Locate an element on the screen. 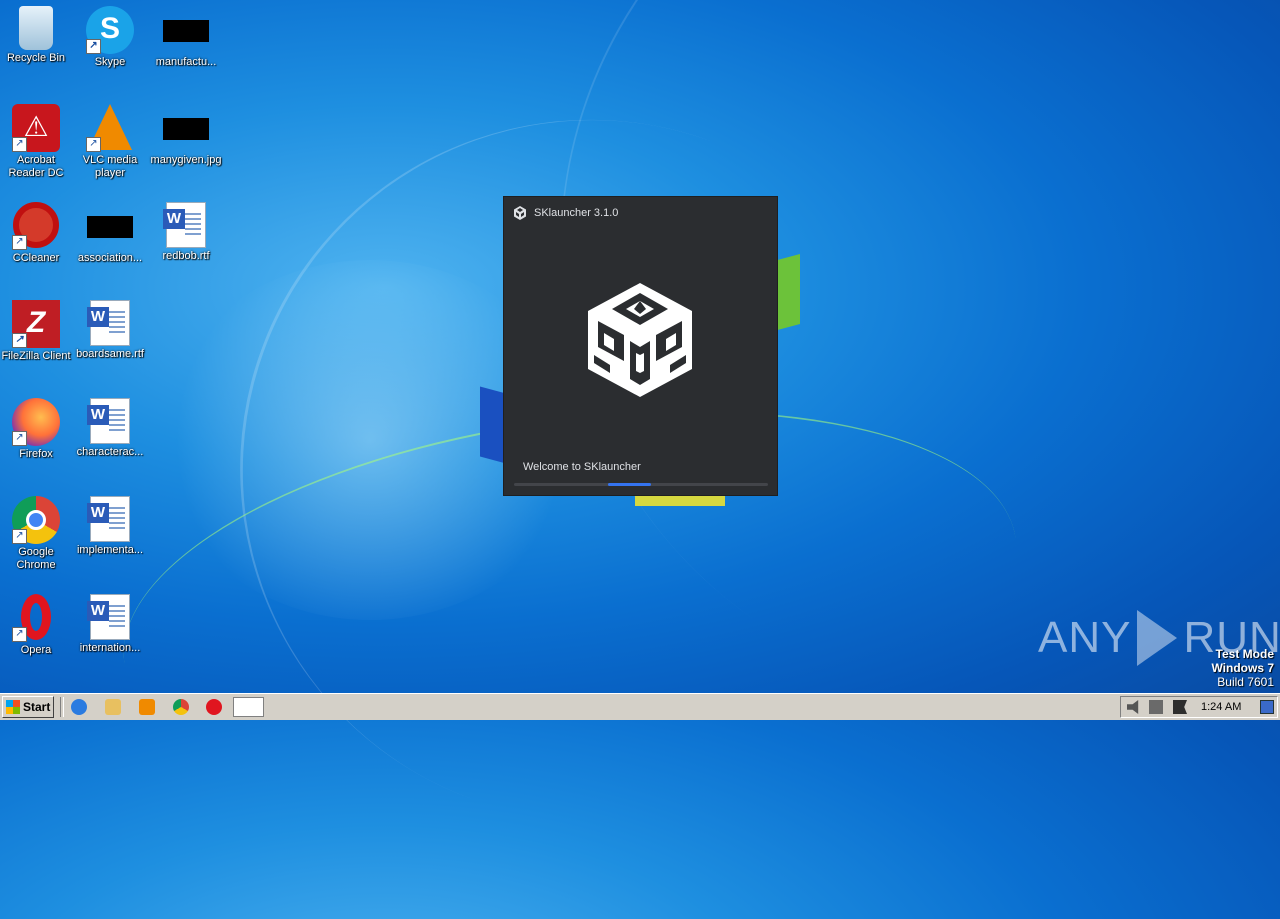 The height and width of the screenshot is (919, 1280). desktop-icon-label: boardsame.rtf is located at coordinates (110, 354).